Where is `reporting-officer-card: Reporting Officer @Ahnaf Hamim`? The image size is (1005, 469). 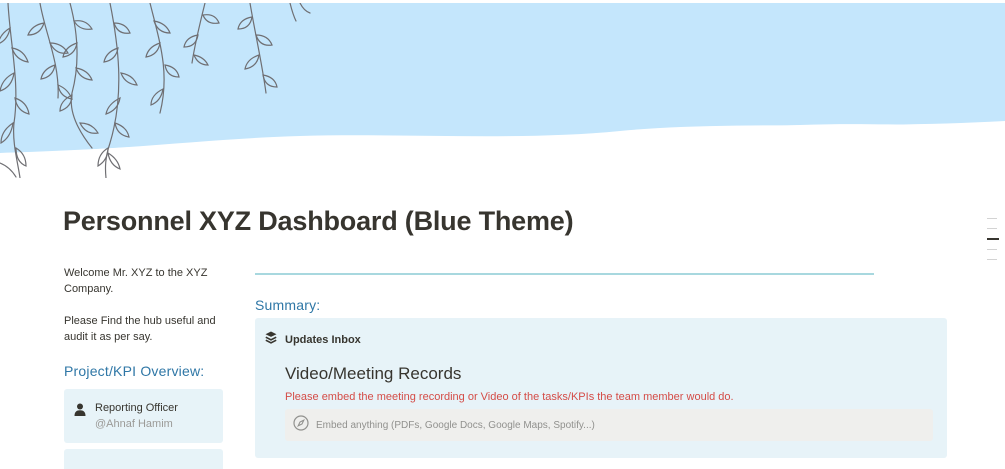
reporting-officer-card: Reporting Officer @Ahnaf Hamim is located at coordinates (143, 416).